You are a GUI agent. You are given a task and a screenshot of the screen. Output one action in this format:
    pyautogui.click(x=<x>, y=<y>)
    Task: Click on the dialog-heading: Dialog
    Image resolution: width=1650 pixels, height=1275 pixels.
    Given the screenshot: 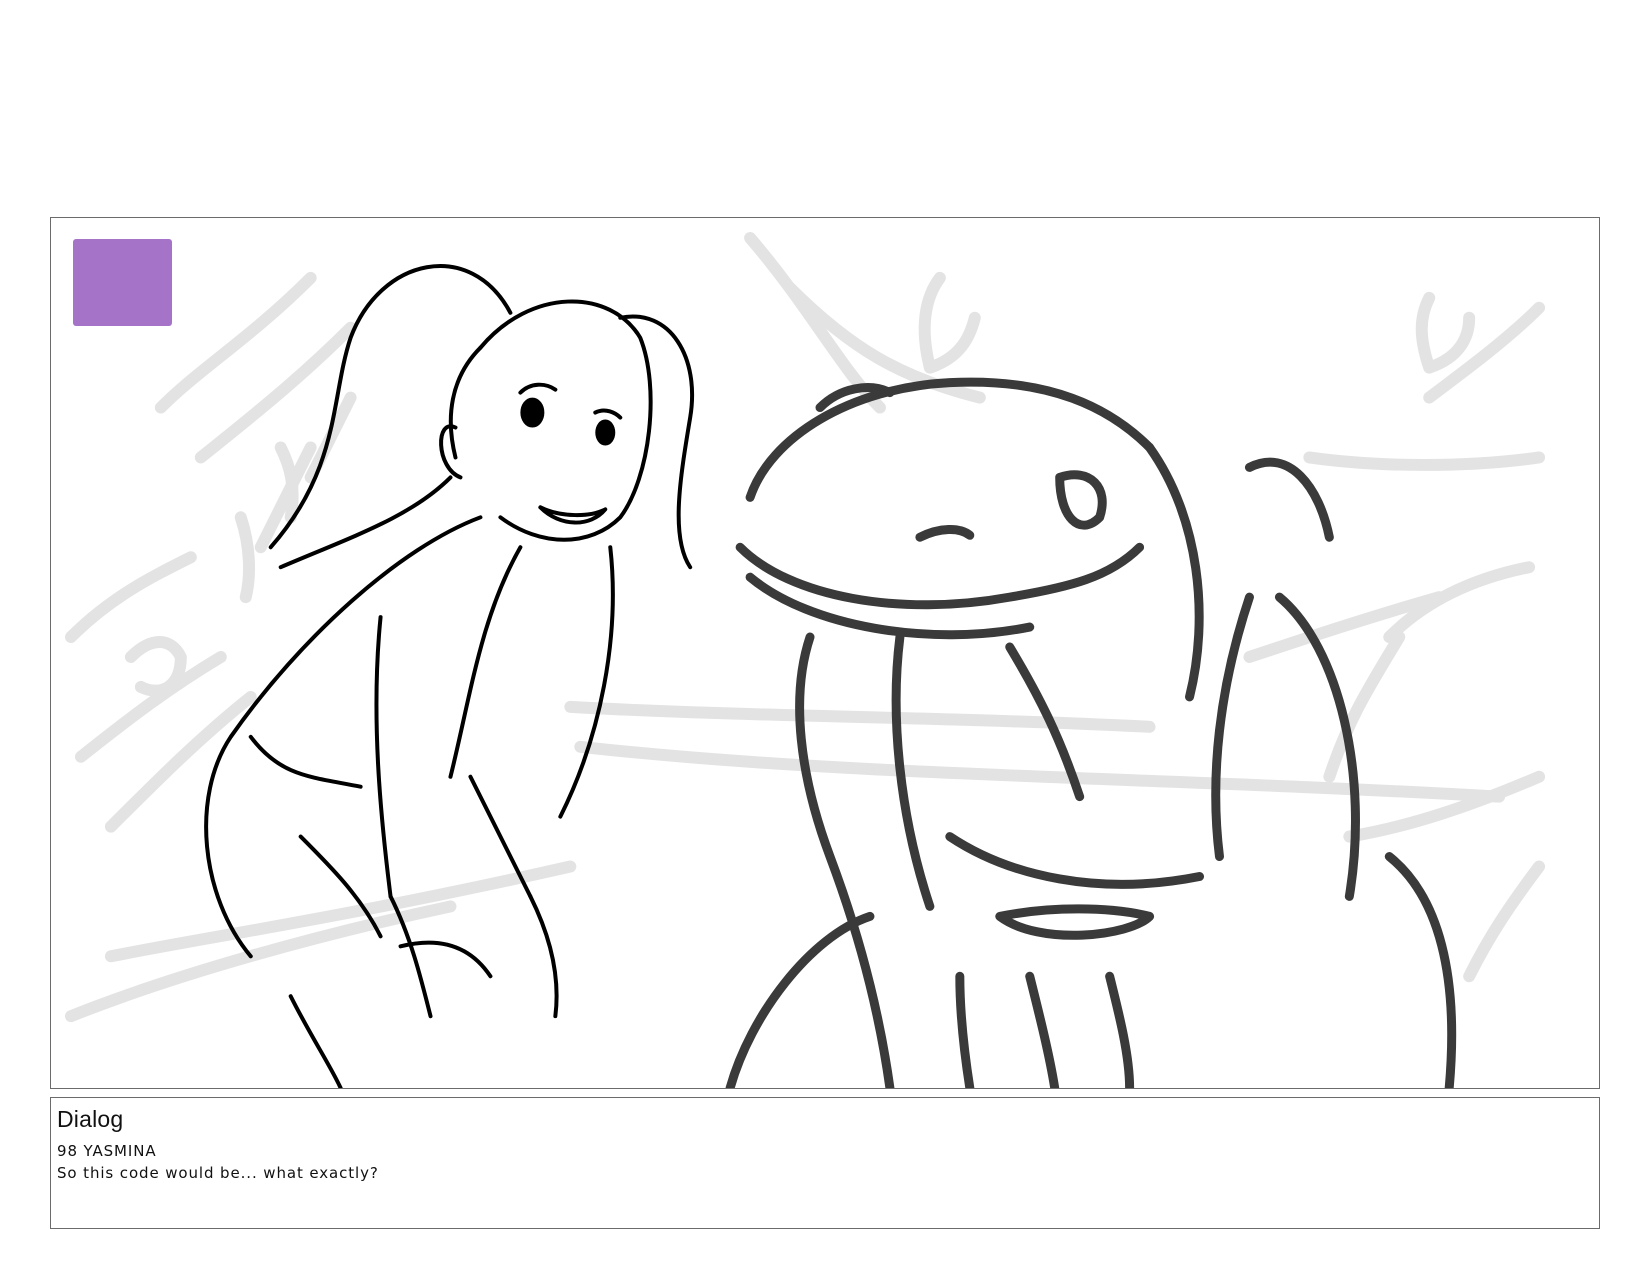 What is the action you would take?
    pyautogui.click(x=90, y=1119)
    